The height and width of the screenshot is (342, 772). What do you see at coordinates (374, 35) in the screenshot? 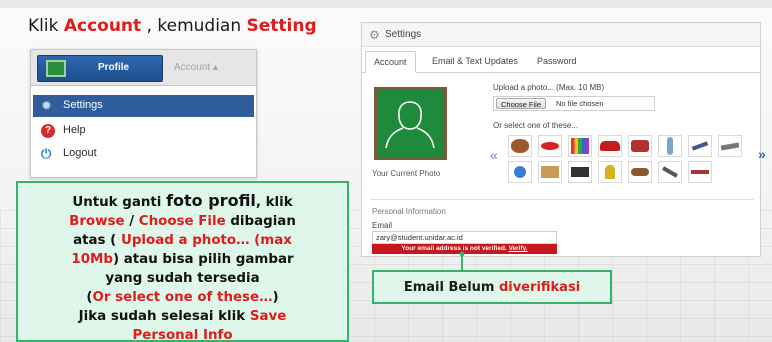
I see `gear-icon: ⚙` at bounding box center [374, 35].